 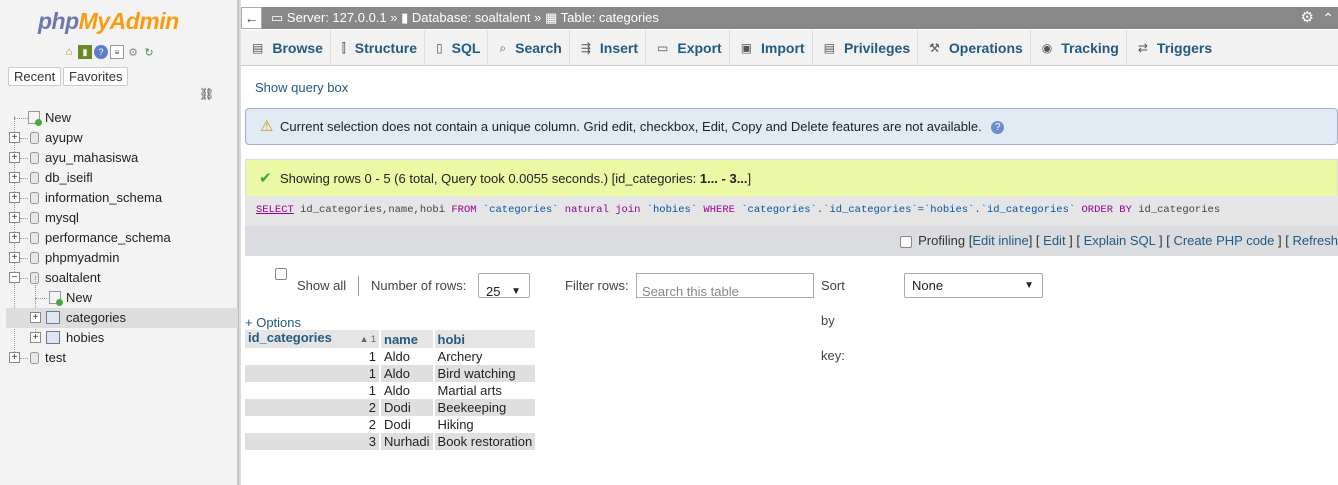 What do you see at coordinates (485, 339) in the screenshot?
I see `column-header-hobi: hobi` at bounding box center [485, 339].